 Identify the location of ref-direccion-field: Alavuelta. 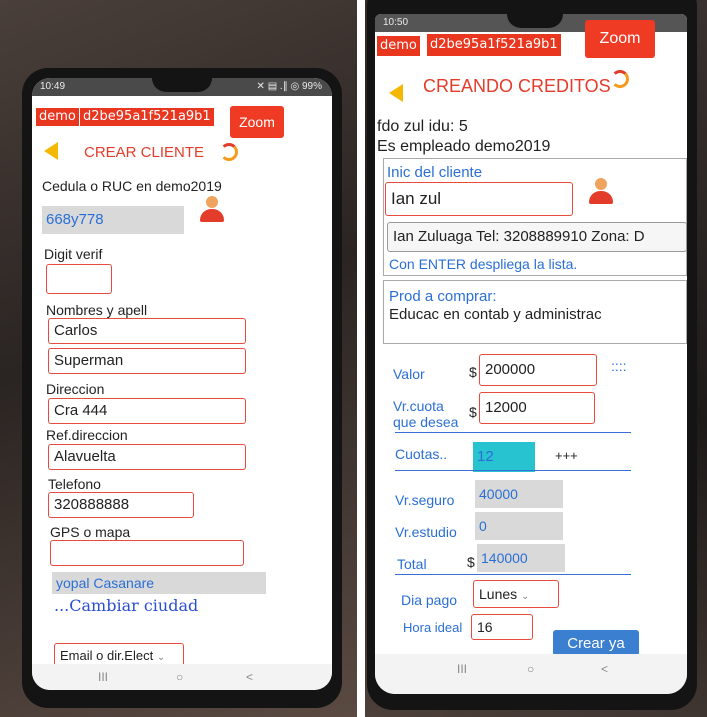
(147, 457).